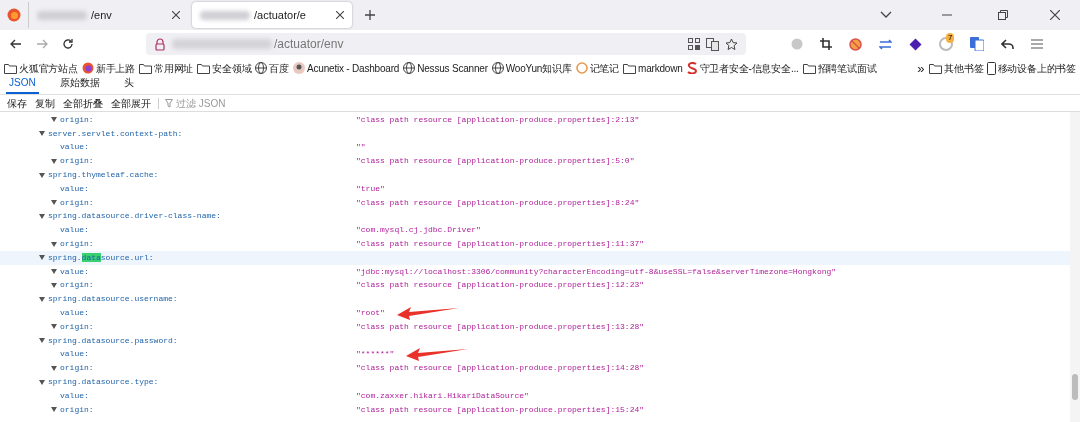 This screenshot has width=1080, height=422. I want to click on property-value: "true", so click(370, 188).